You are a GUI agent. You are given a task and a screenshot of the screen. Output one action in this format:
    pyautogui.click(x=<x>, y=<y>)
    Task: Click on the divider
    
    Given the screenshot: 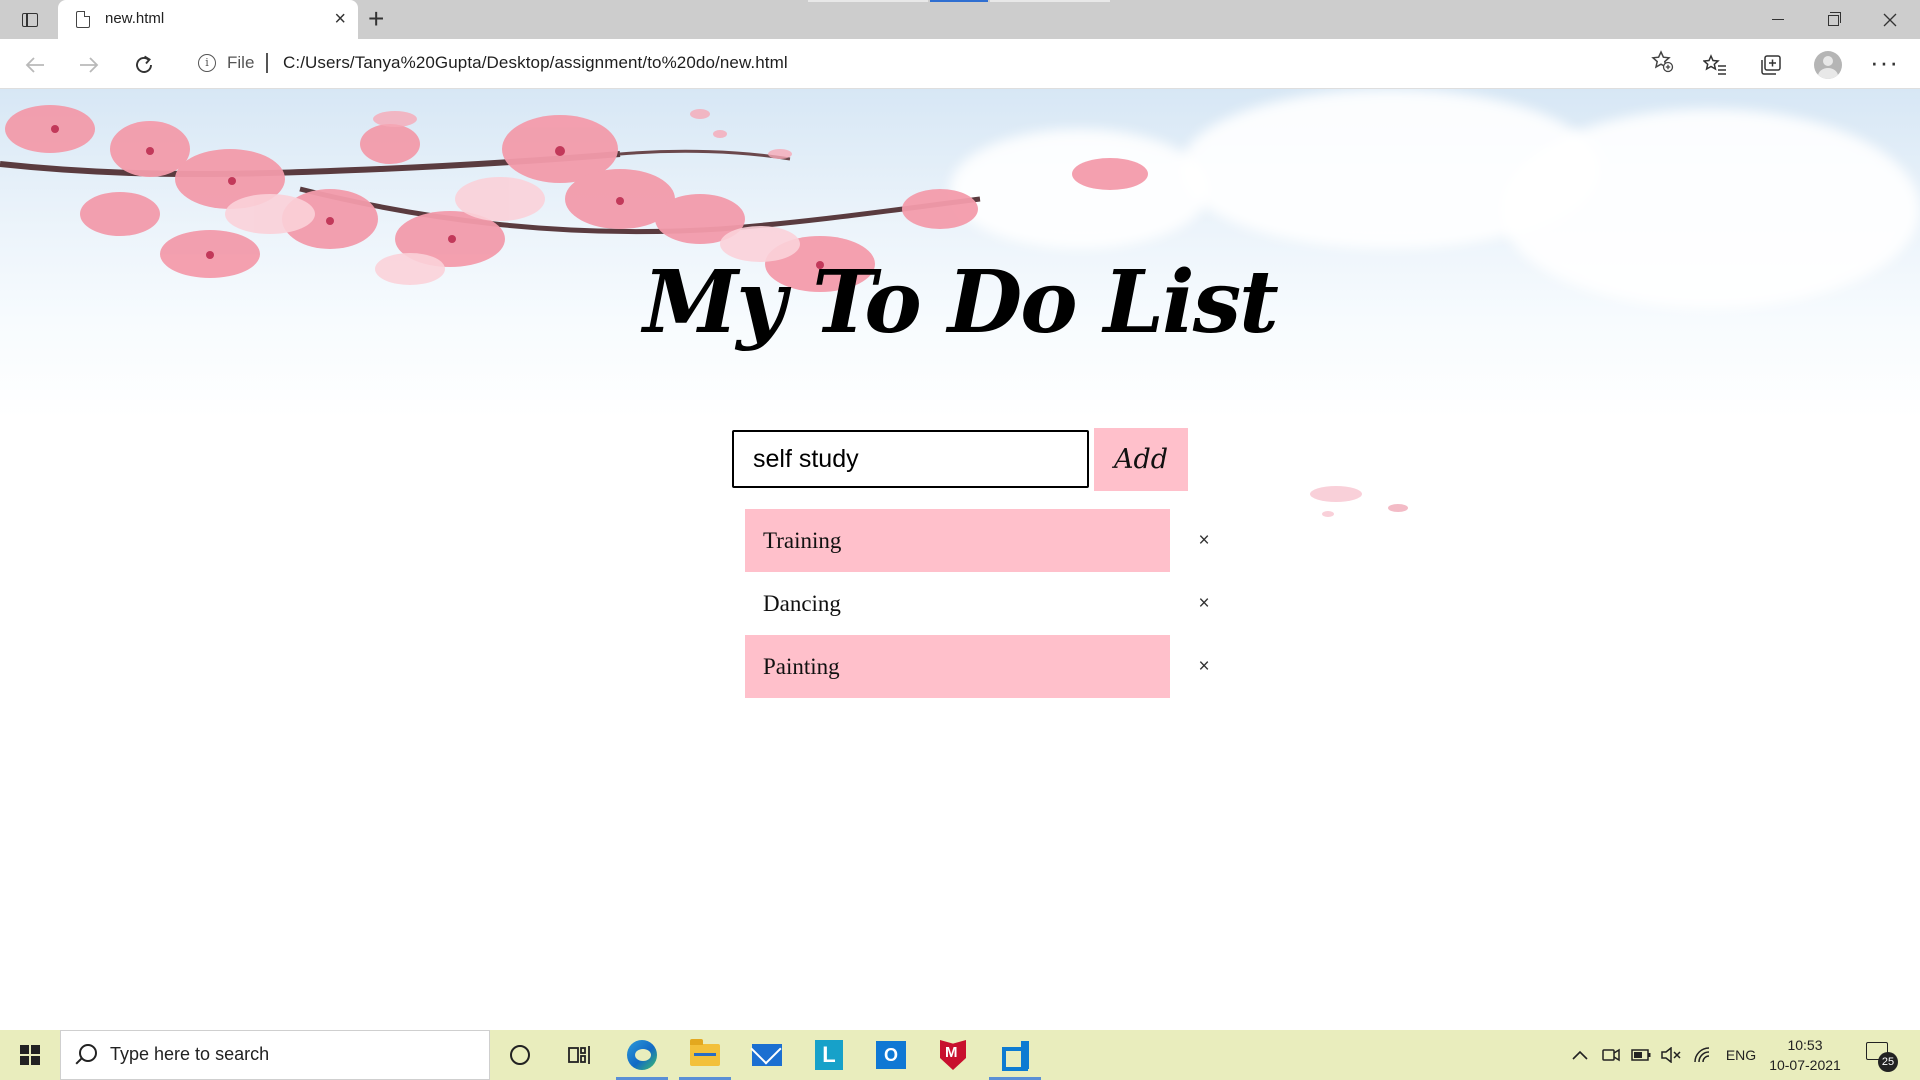 What is the action you would take?
    pyautogui.click(x=267, y=63)
    